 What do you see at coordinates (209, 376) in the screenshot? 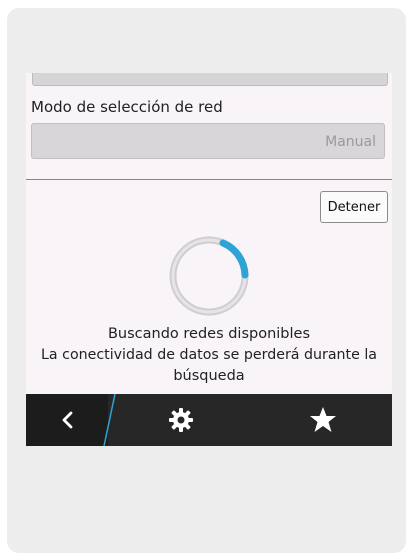
I see `status-warning-text-cont: búsqueda` at bounding box center [209, 376].